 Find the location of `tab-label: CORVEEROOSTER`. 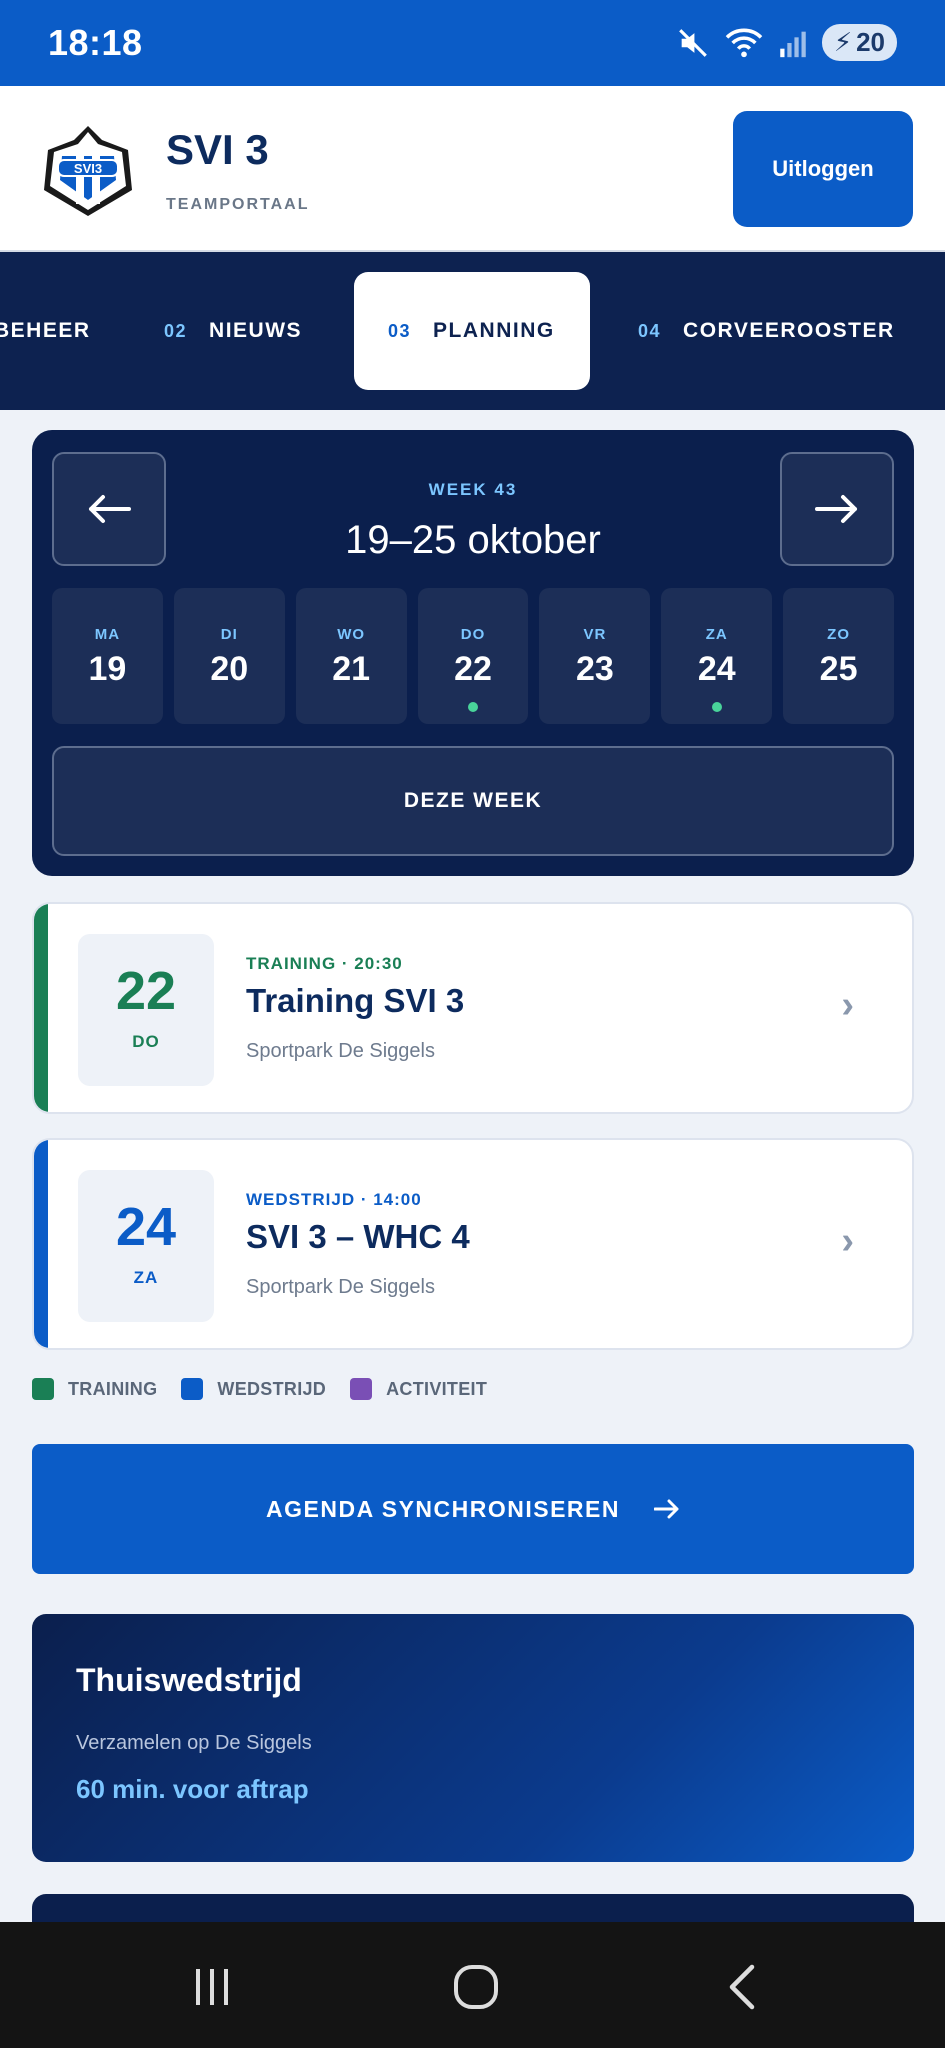

tab-label: CORVEEROOSTER is located at coordinates (789, 330).